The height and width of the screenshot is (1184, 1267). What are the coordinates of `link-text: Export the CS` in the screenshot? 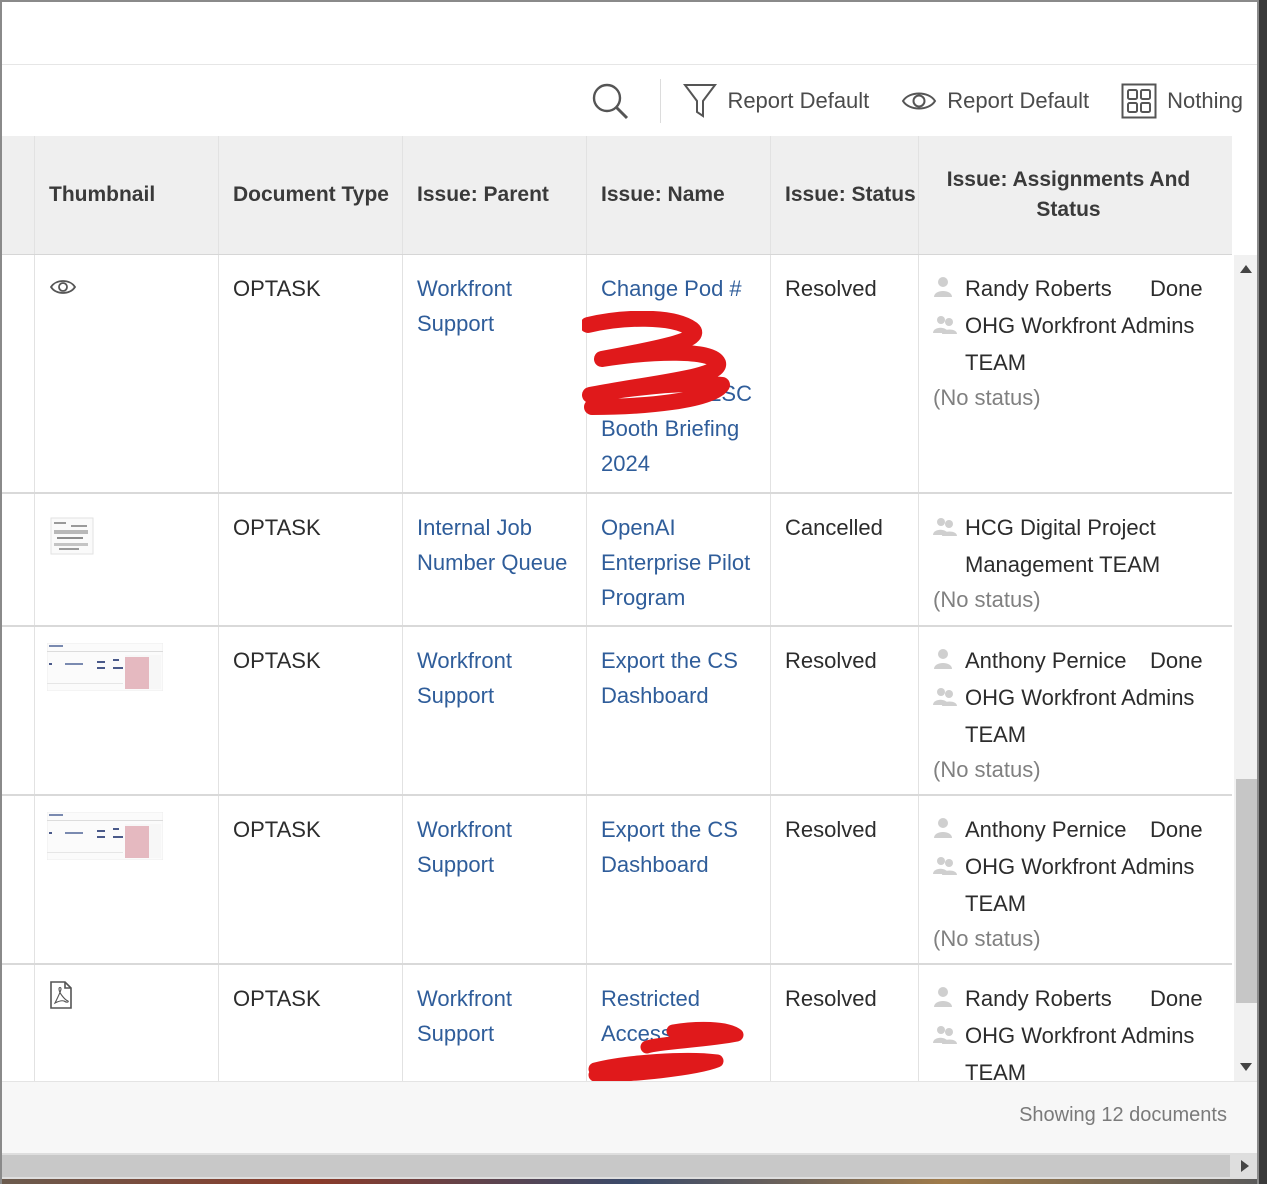 It's located at (669, 829).